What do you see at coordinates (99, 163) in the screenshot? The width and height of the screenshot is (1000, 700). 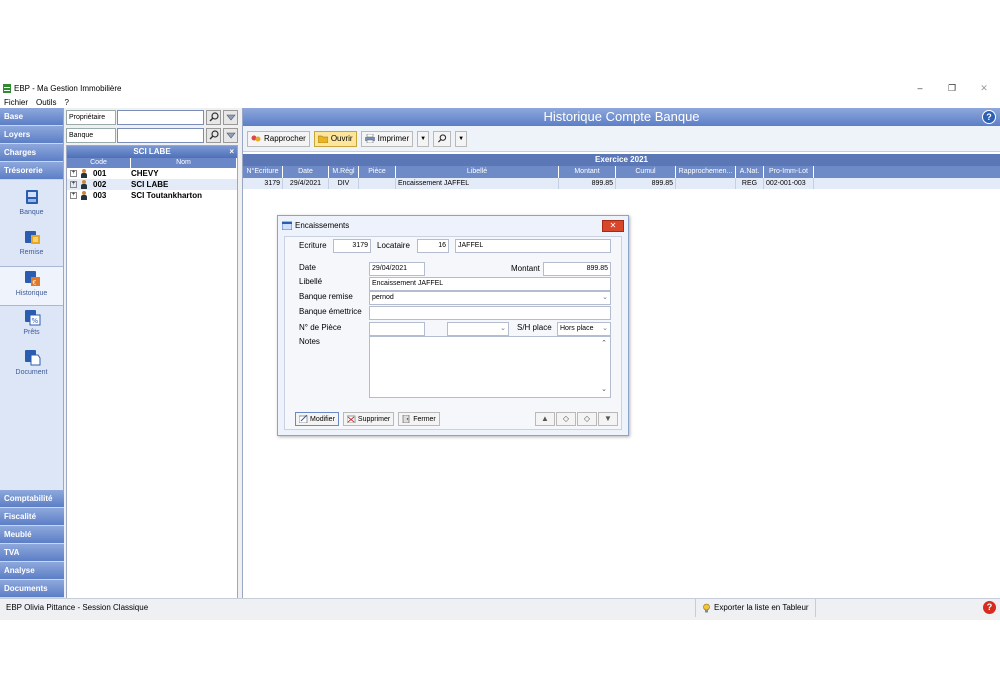 I see `tree-col-code: Code` at bounding box center [99, 163].